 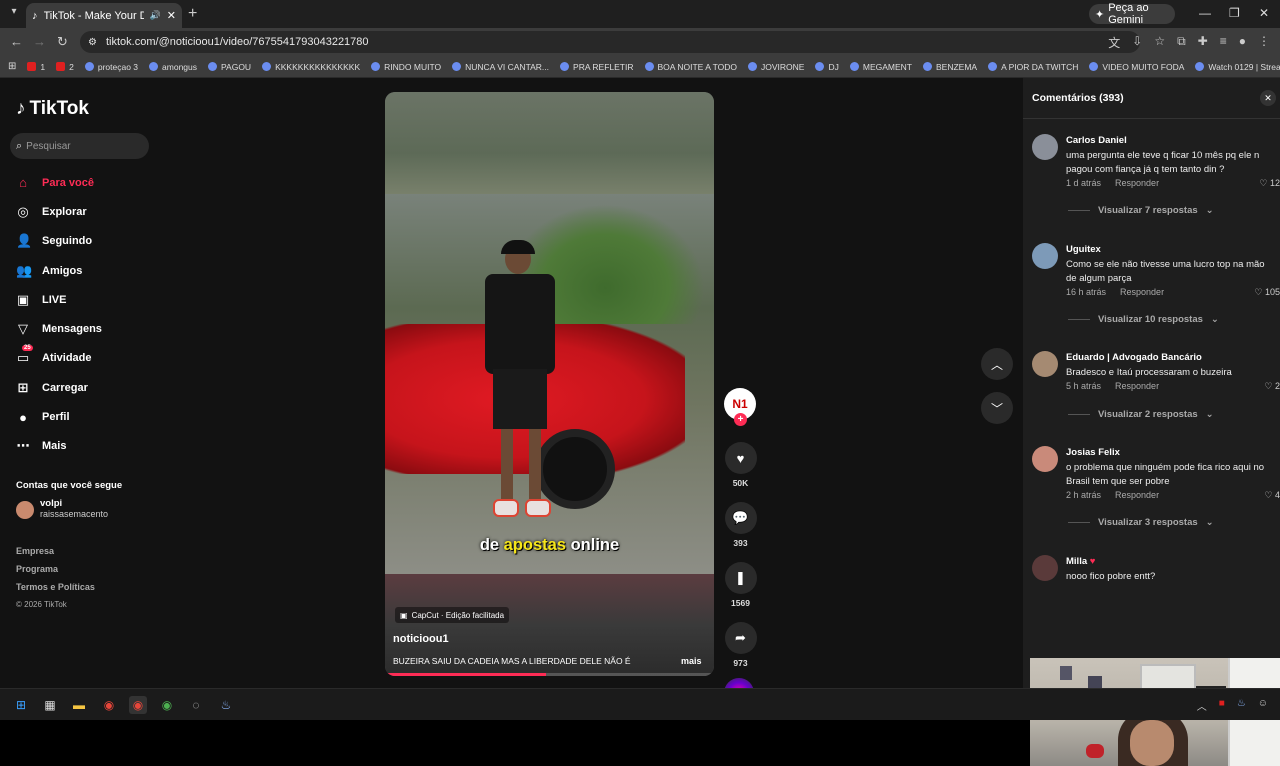 I want to click on new-tab-button: +, so click(x=192, y=14).